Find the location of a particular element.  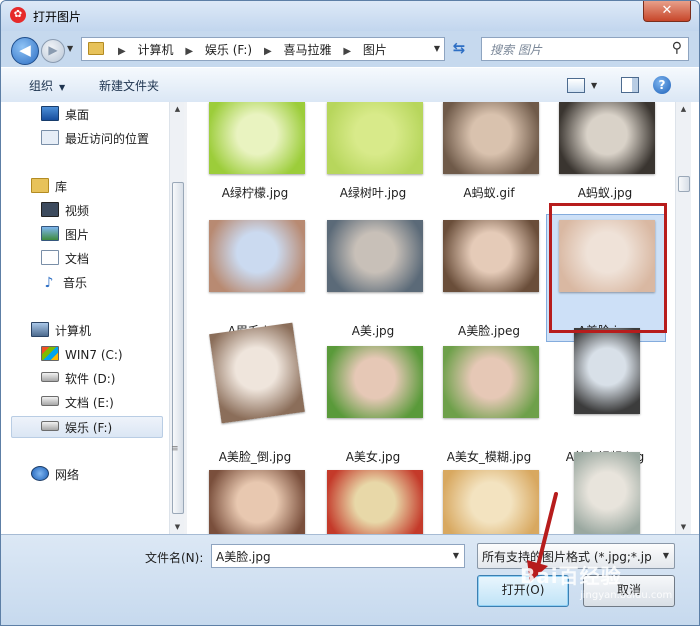

file-list-scrollbar: ▲ ▼ is located at coordinates (683, 318).